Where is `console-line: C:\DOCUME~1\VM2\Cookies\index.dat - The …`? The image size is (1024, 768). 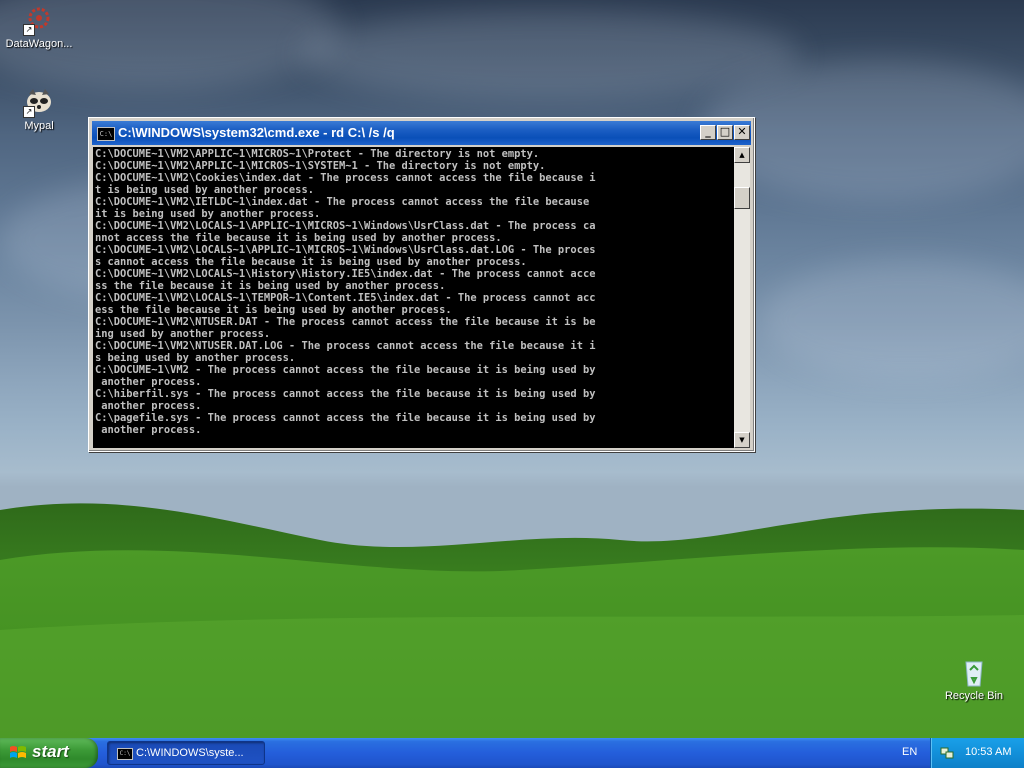
console-line: C:\DOCUME~1\VM2\Cookies\index.dat - The … is located at coordinates (345, 178).